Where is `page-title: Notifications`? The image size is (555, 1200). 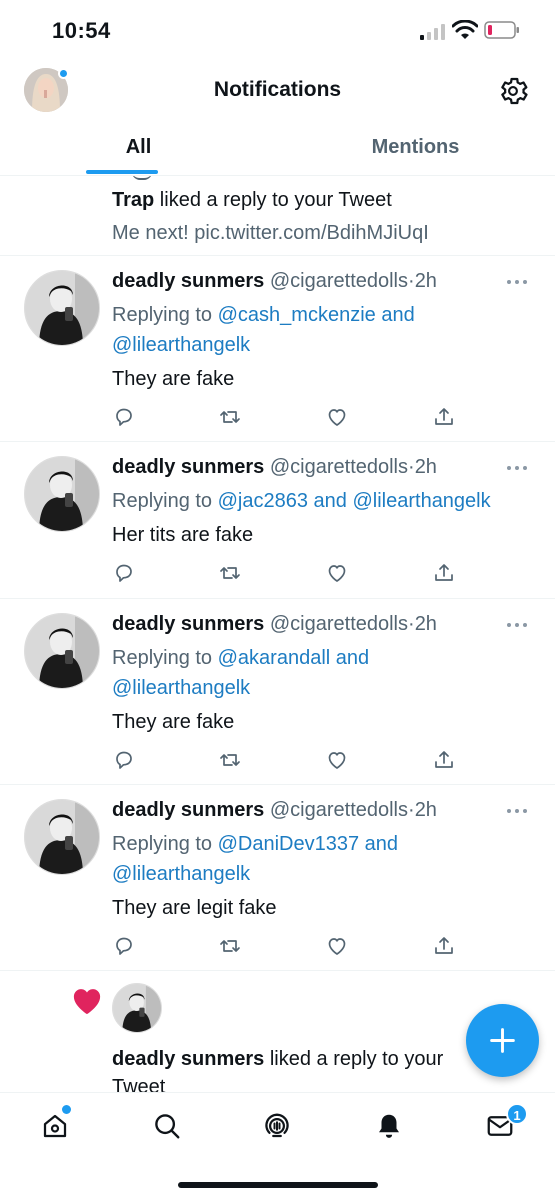
page-title: Notifications is located at coordinates (277, 89).